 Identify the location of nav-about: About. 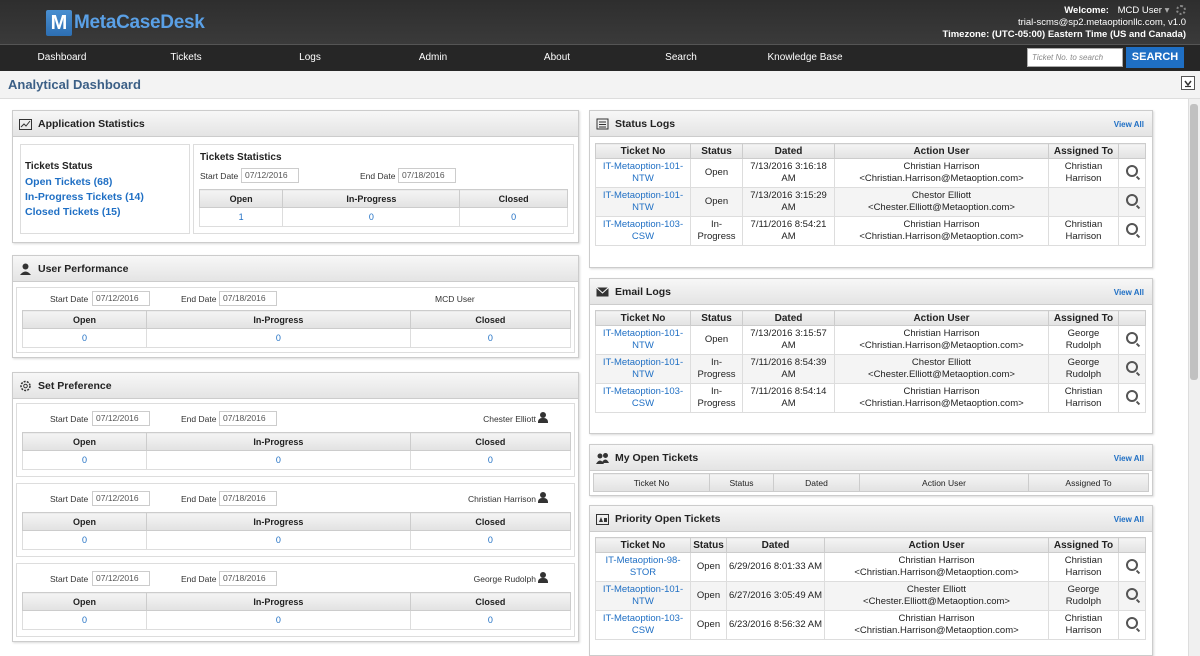
(557, 58).